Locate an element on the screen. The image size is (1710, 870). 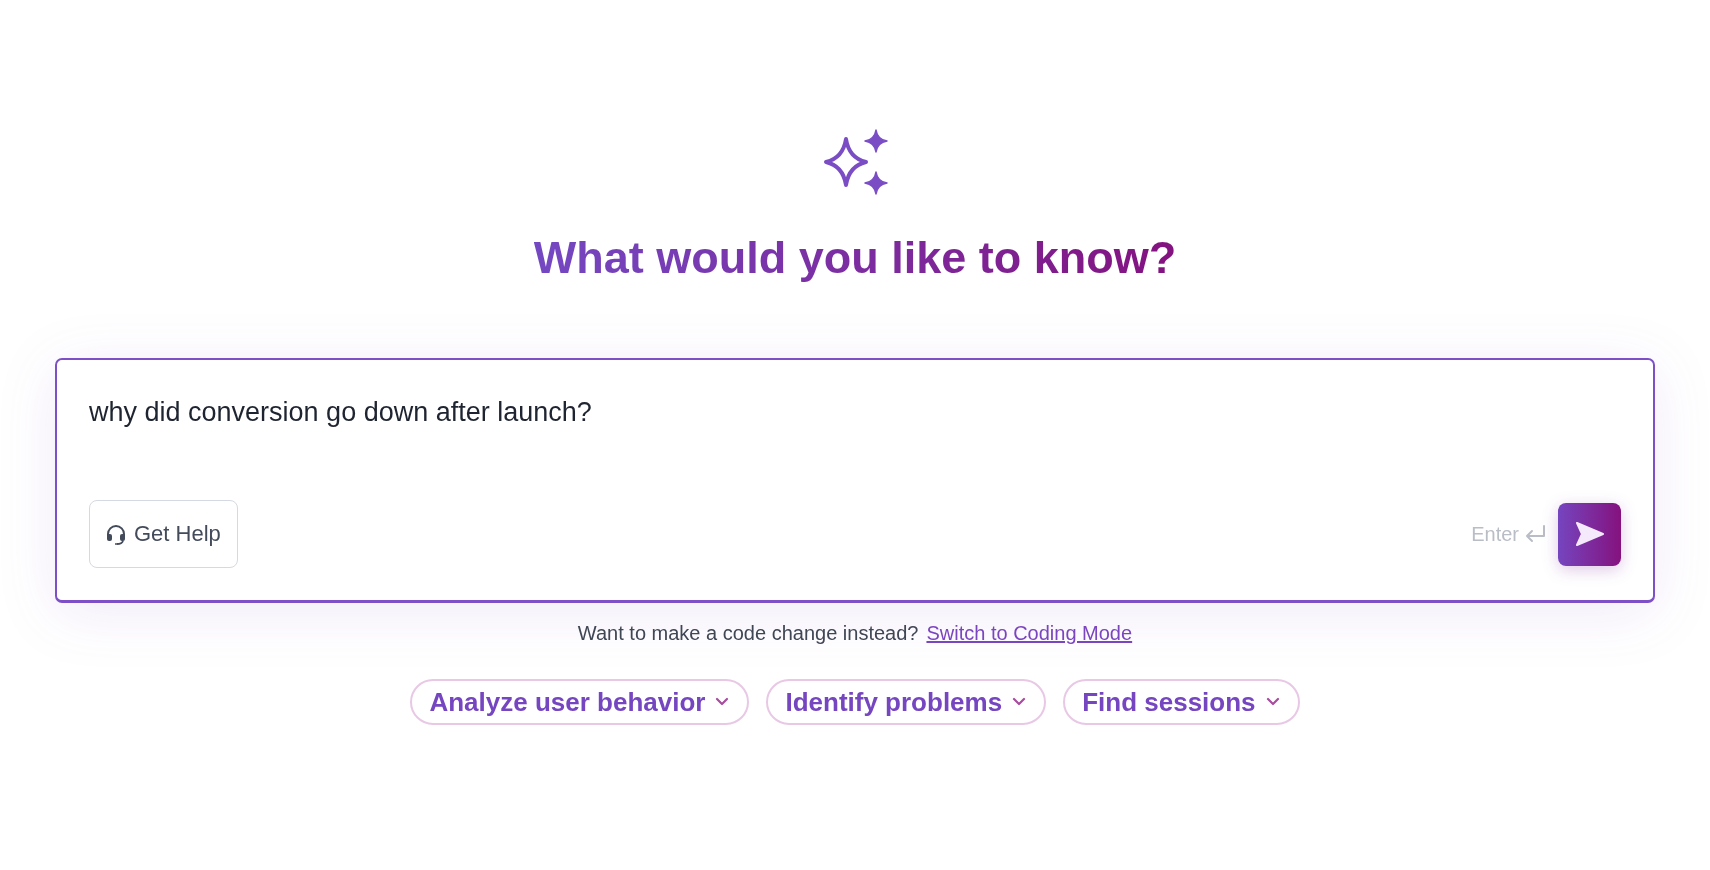
suggestion-chip: Identify problems is located at coordinates (906, 702).